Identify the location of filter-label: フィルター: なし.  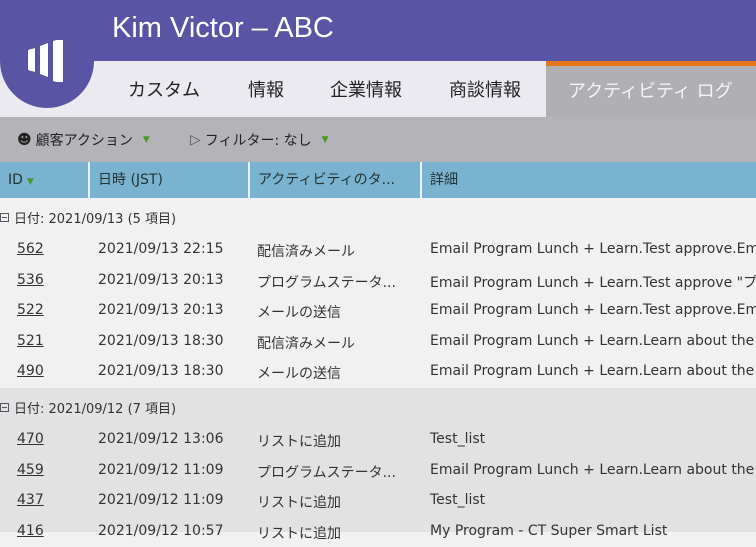
(258, 141).